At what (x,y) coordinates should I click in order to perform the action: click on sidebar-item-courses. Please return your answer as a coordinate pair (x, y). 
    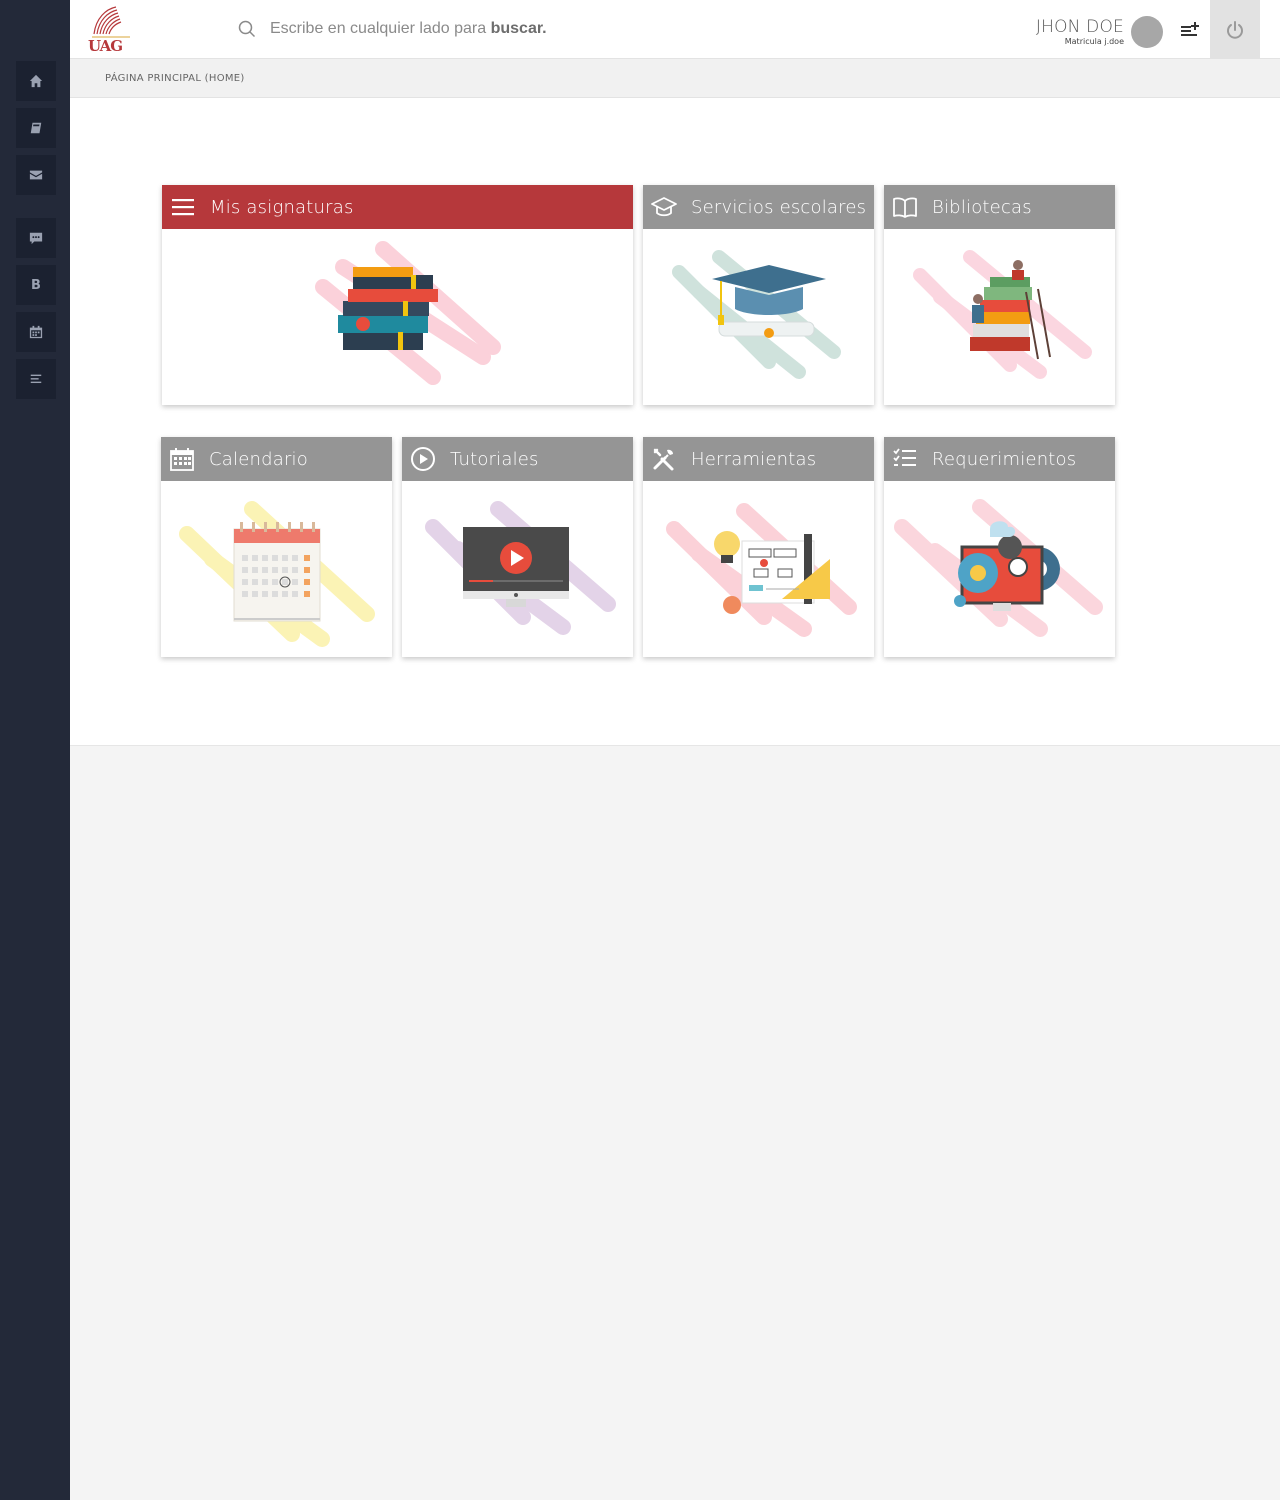
    Looking at the image, I should click on (36, 128).